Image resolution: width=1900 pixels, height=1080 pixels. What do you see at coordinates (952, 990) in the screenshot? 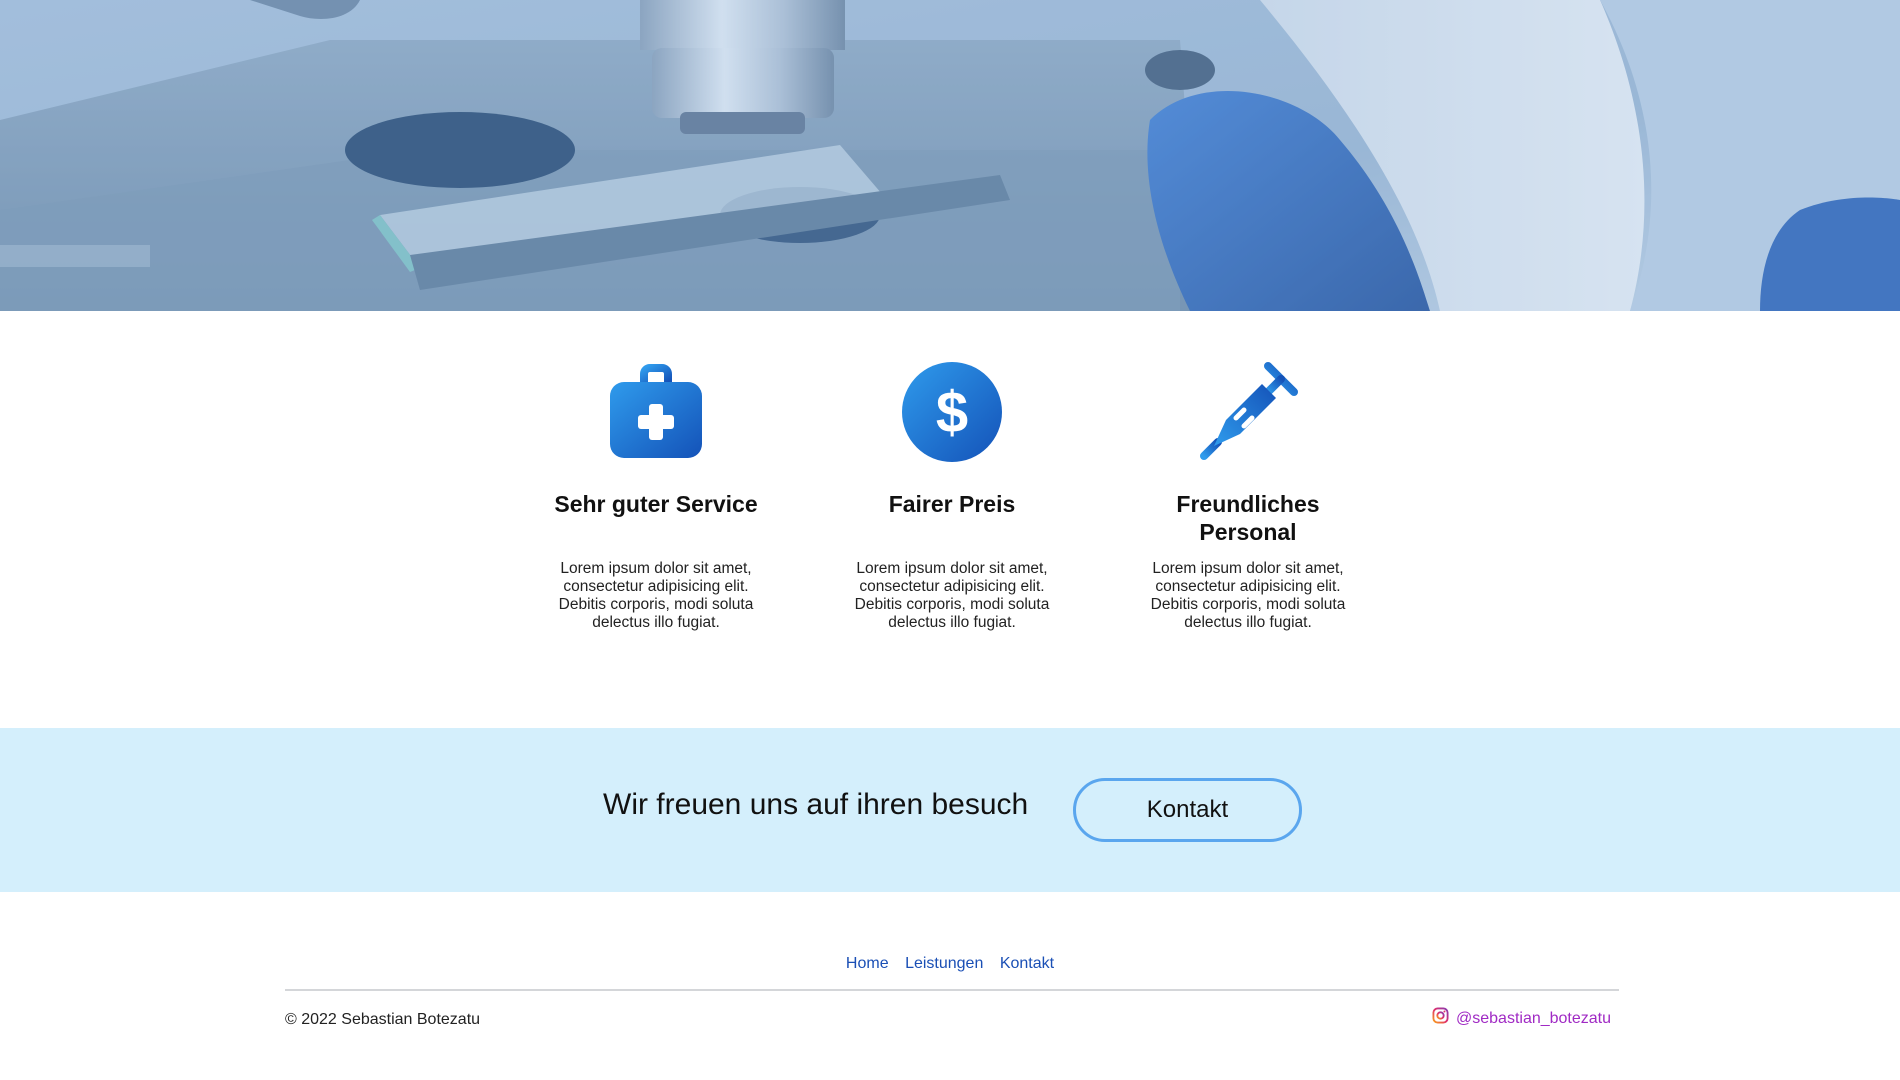
I see `footer-divider` at bounding box center [952, 990].